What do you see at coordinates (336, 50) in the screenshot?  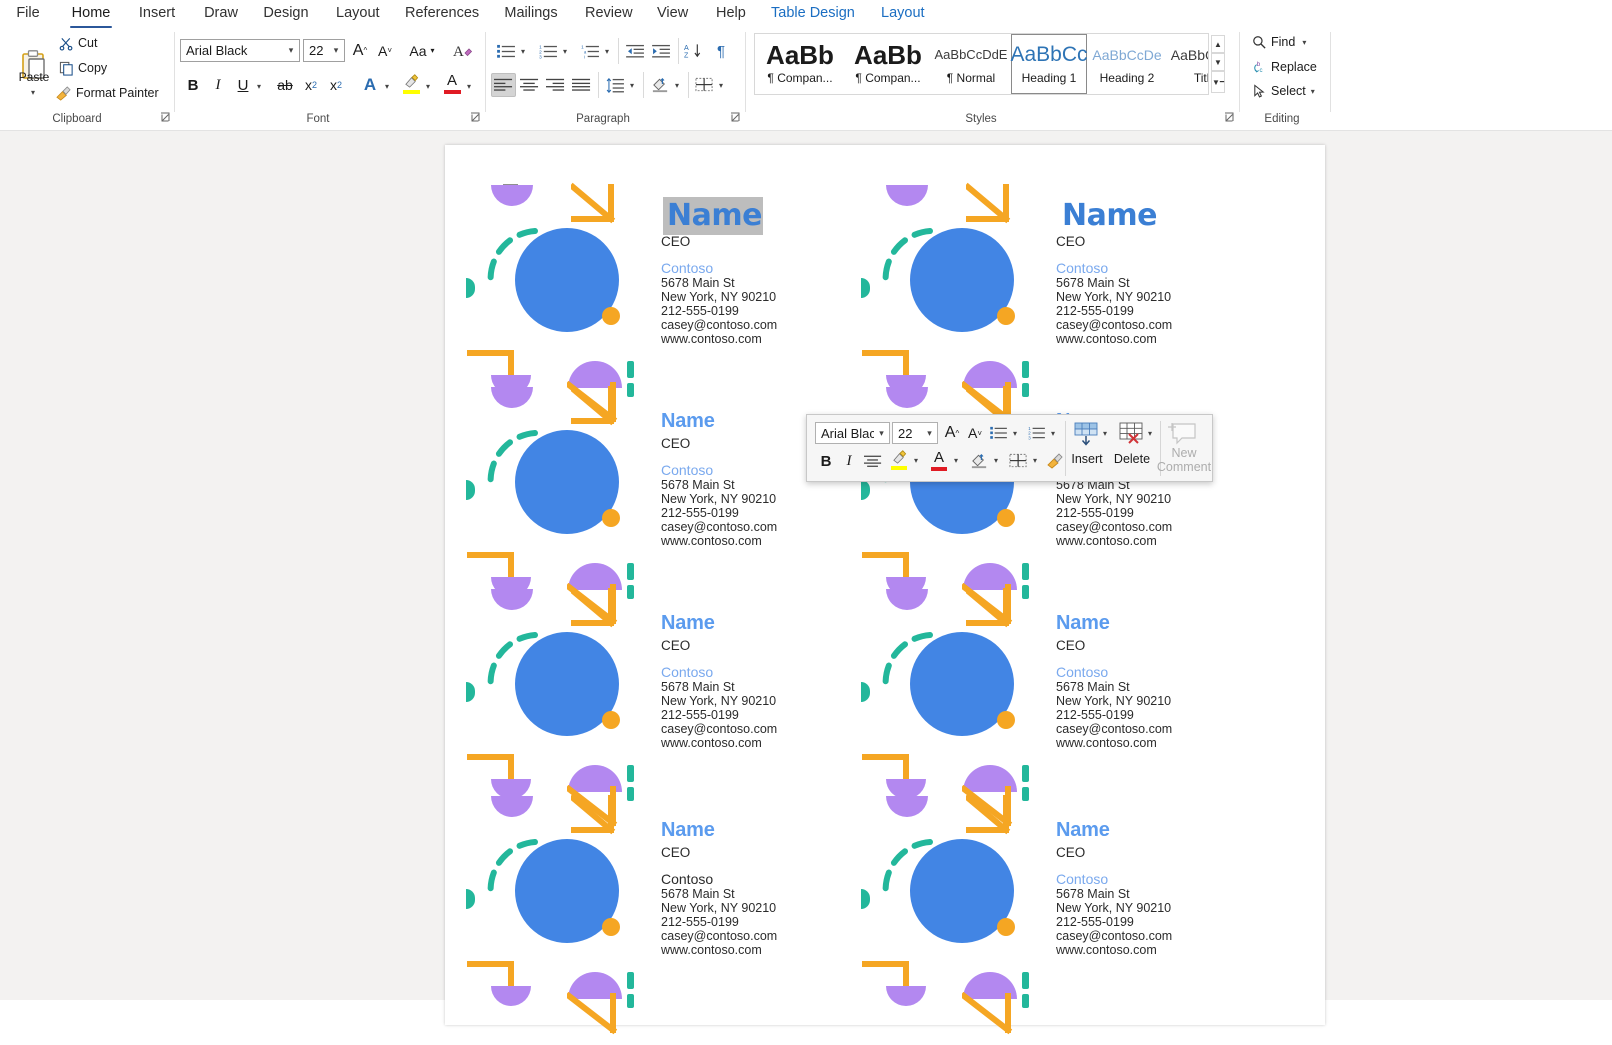 I see `font-size-caret-icon: ▾` at bounding box center [336, 50].